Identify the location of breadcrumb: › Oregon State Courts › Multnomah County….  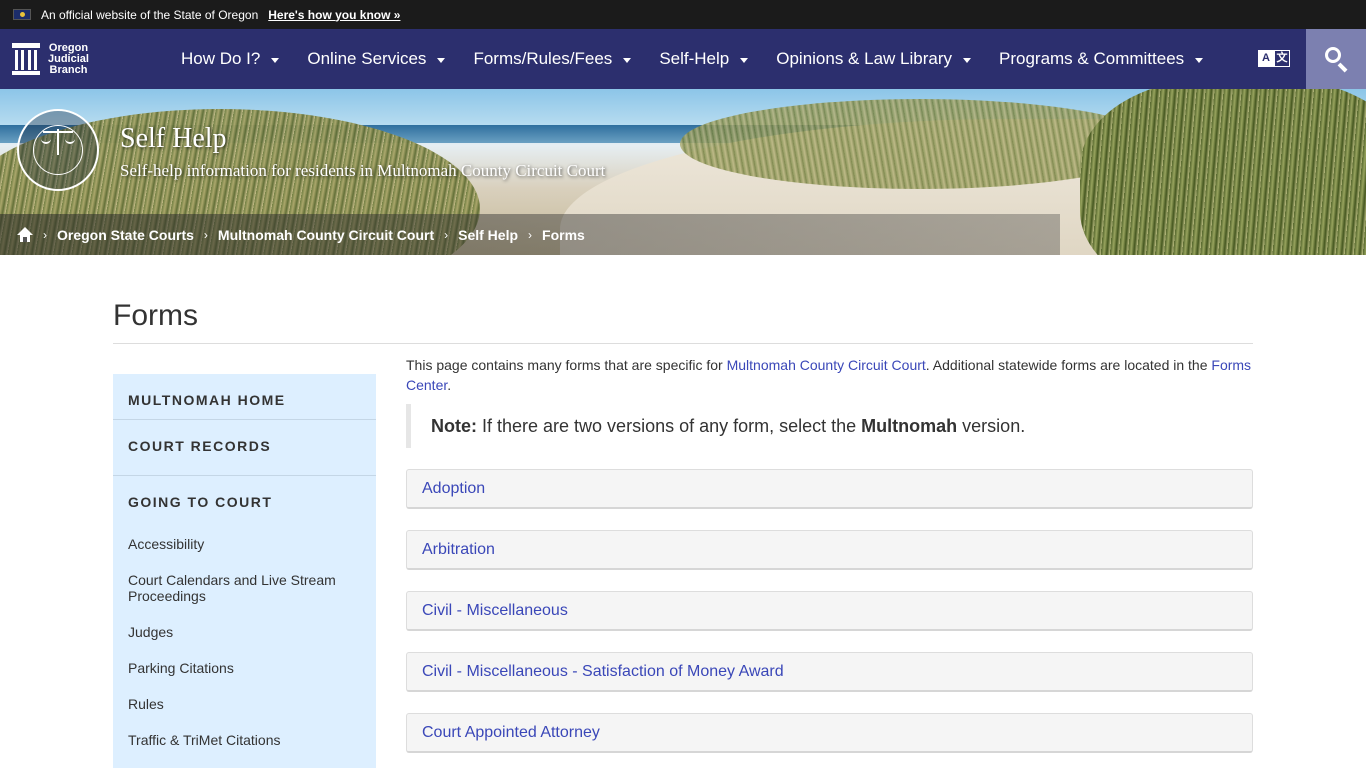
(530, 234).